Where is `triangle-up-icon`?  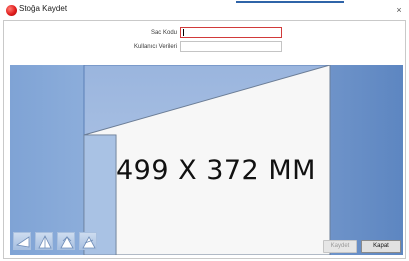 triangle-up-icon is located at coordinates (45, 242).